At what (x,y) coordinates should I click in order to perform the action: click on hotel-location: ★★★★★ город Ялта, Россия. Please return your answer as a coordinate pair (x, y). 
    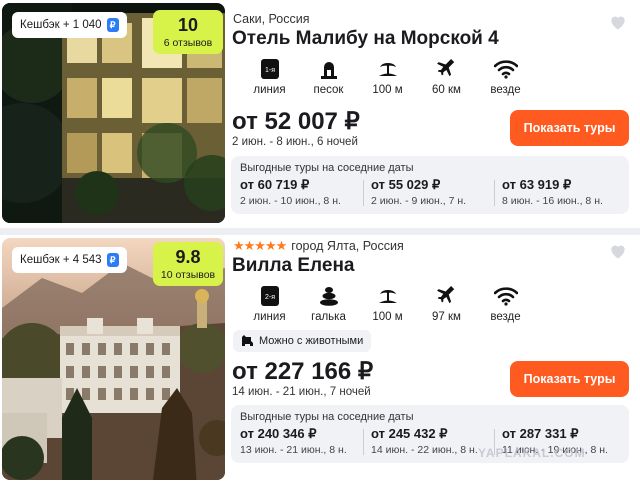
    Looking at the image, I should click on (318, 246).